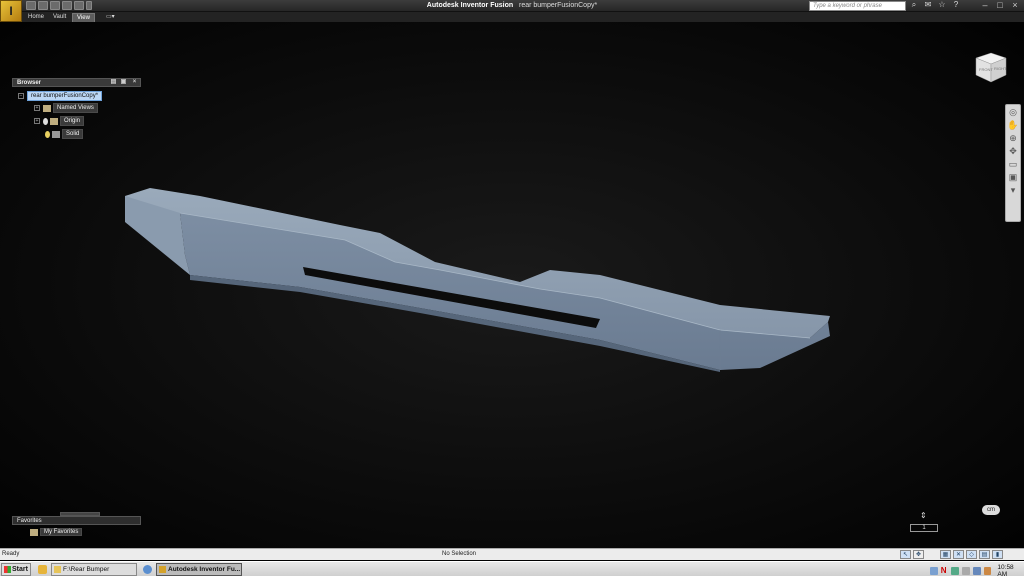  I want to click on grid-icon: ▦, so click(945, 554).